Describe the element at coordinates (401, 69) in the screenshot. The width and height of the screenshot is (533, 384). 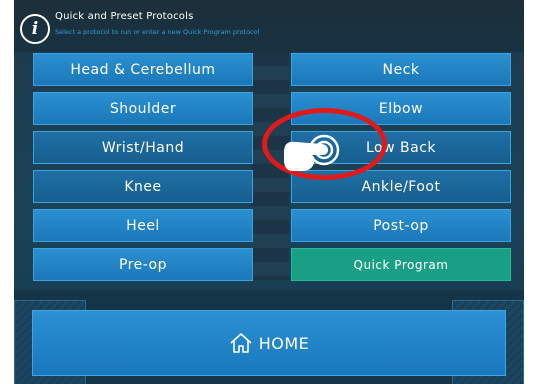
I see `protocol-neck-button: Neck` at that location.